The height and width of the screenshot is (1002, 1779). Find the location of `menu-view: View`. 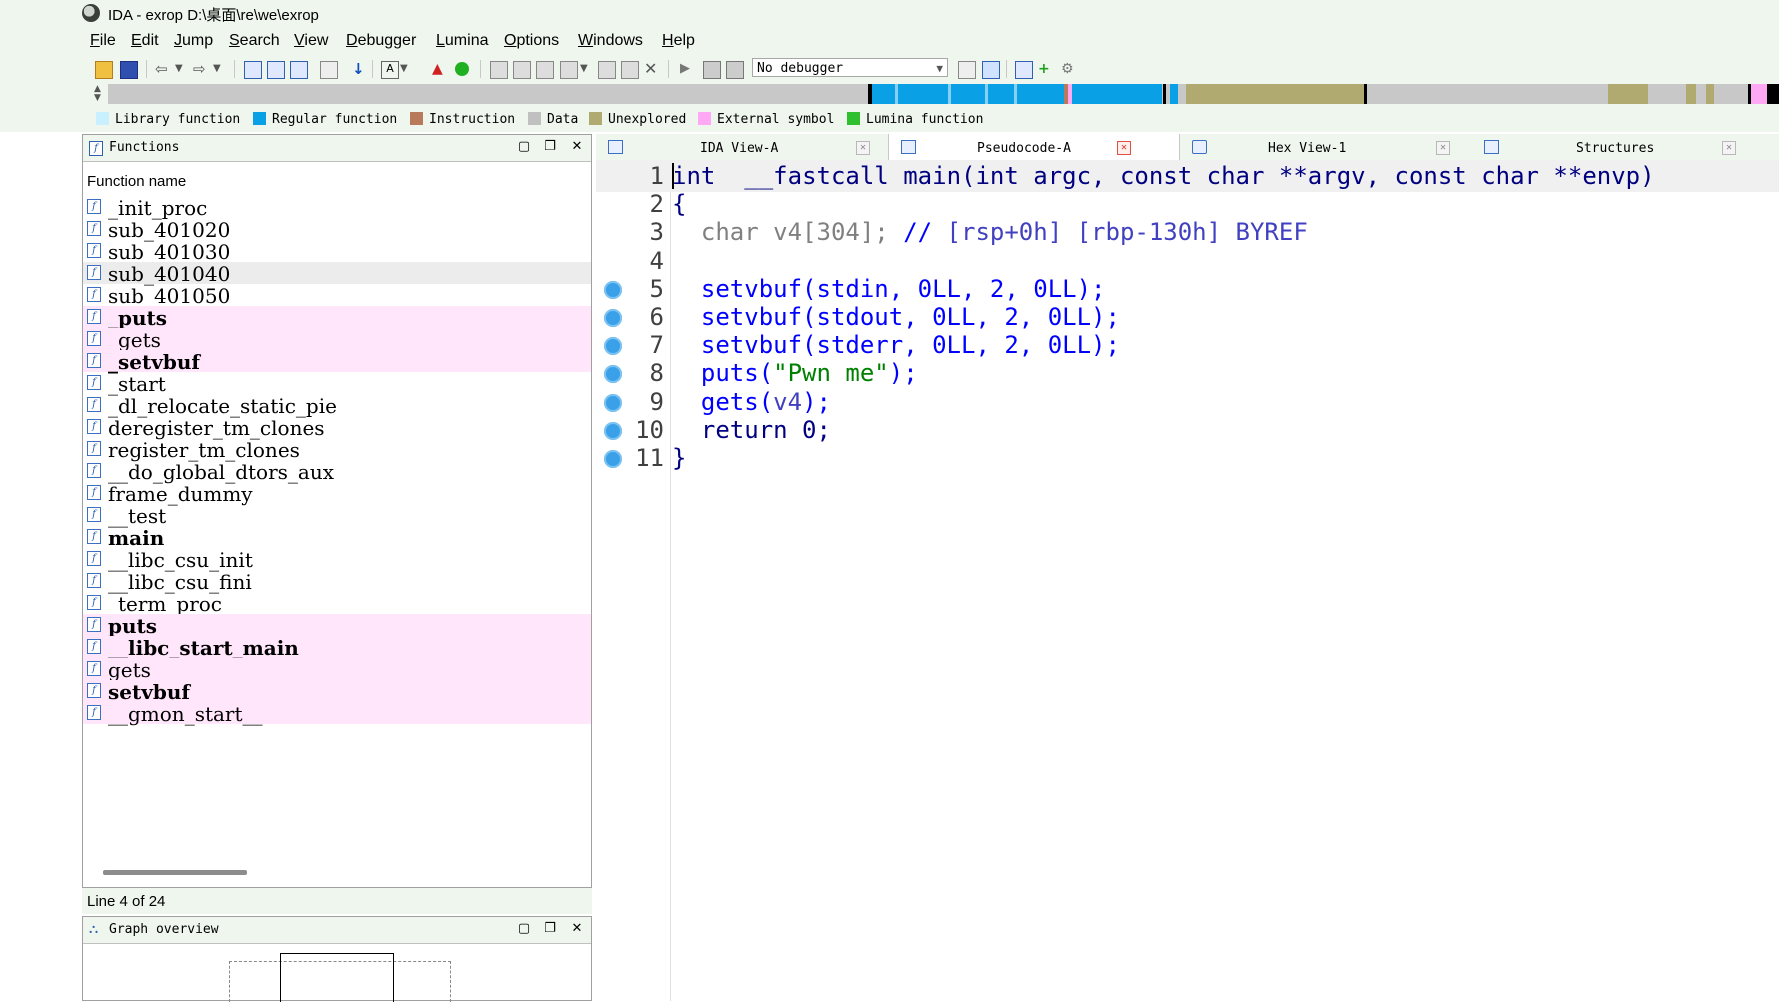

menu-view: View is located at coordinates (311, 41).